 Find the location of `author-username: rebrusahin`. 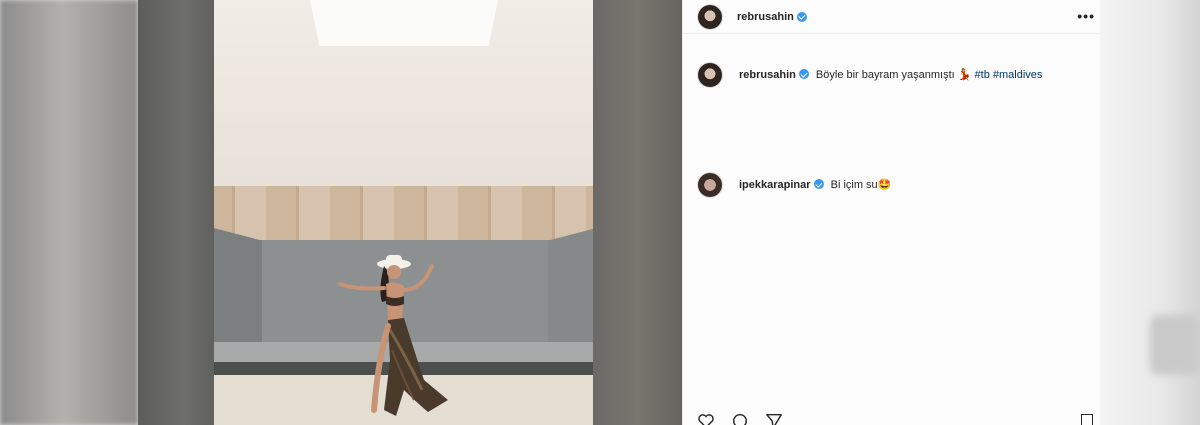

author-username: rebrusahin is located at coordinates (765, 17).